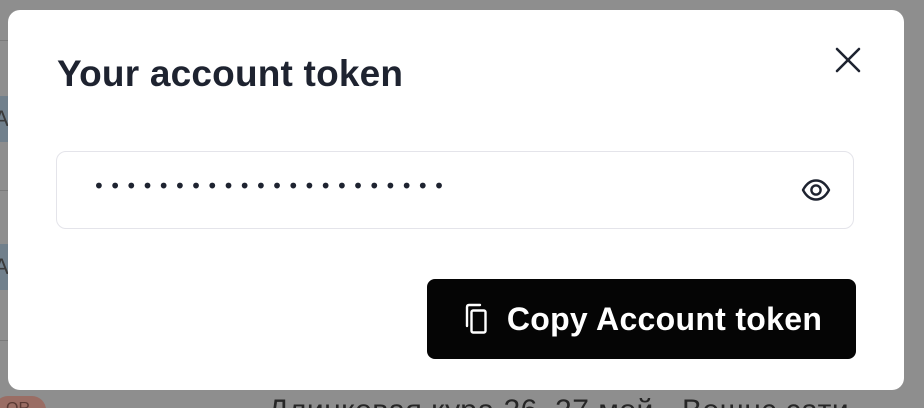 This screenshot has width=924, height=408. I want to click on copy-button-label: Copy Account token, so click(664, 318).